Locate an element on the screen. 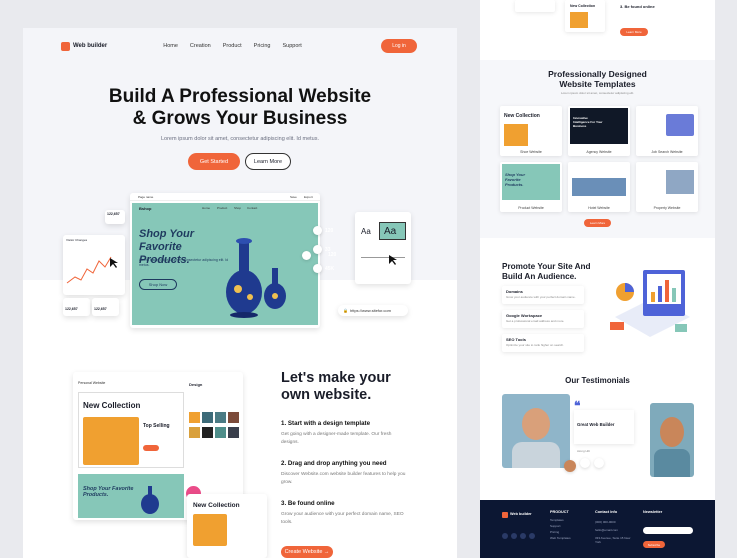  editor-shop-title: Shop Your Favorite Products. is located at coordinates (108, 492).